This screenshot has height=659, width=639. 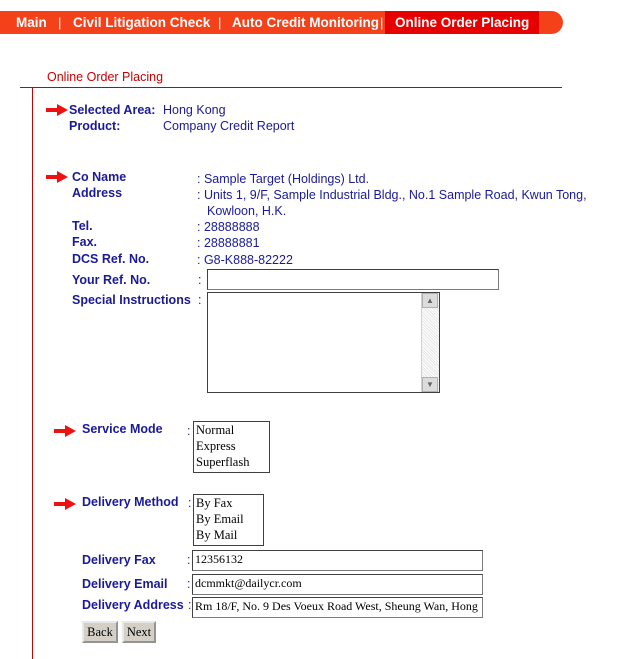 What do you see at coordinates (99, 177) in the screenshot?
I see `co-name-label: Co Name` at bounding box center [99, 177].